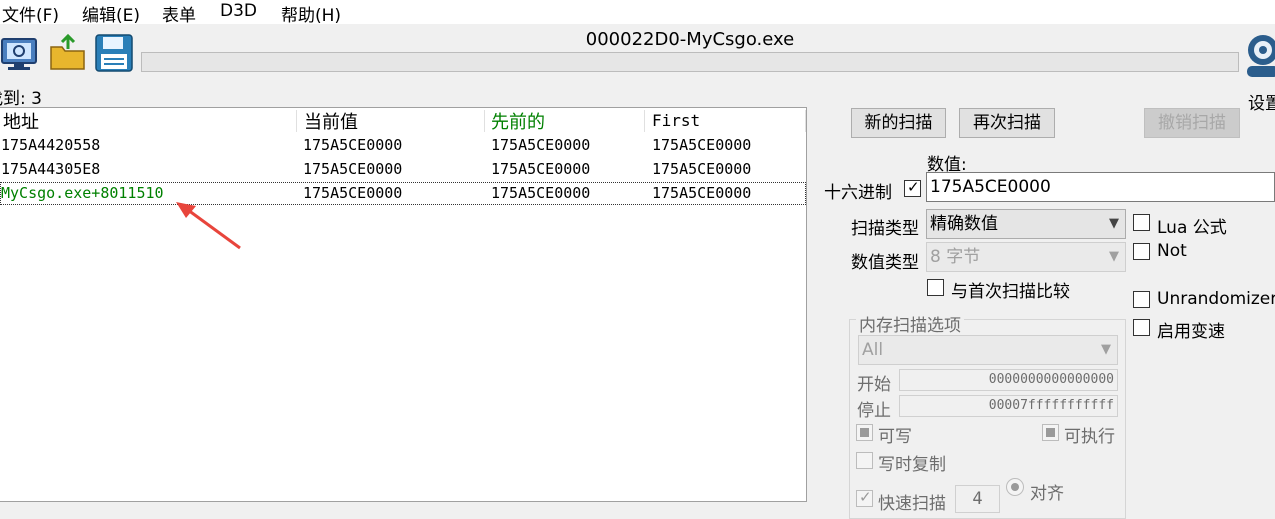 This screenshot has height=519, width=1275. What do you see at coordinates (874, 385) in the screenshot?
I see `start-label: 开始` at bounding box center [874, 385].